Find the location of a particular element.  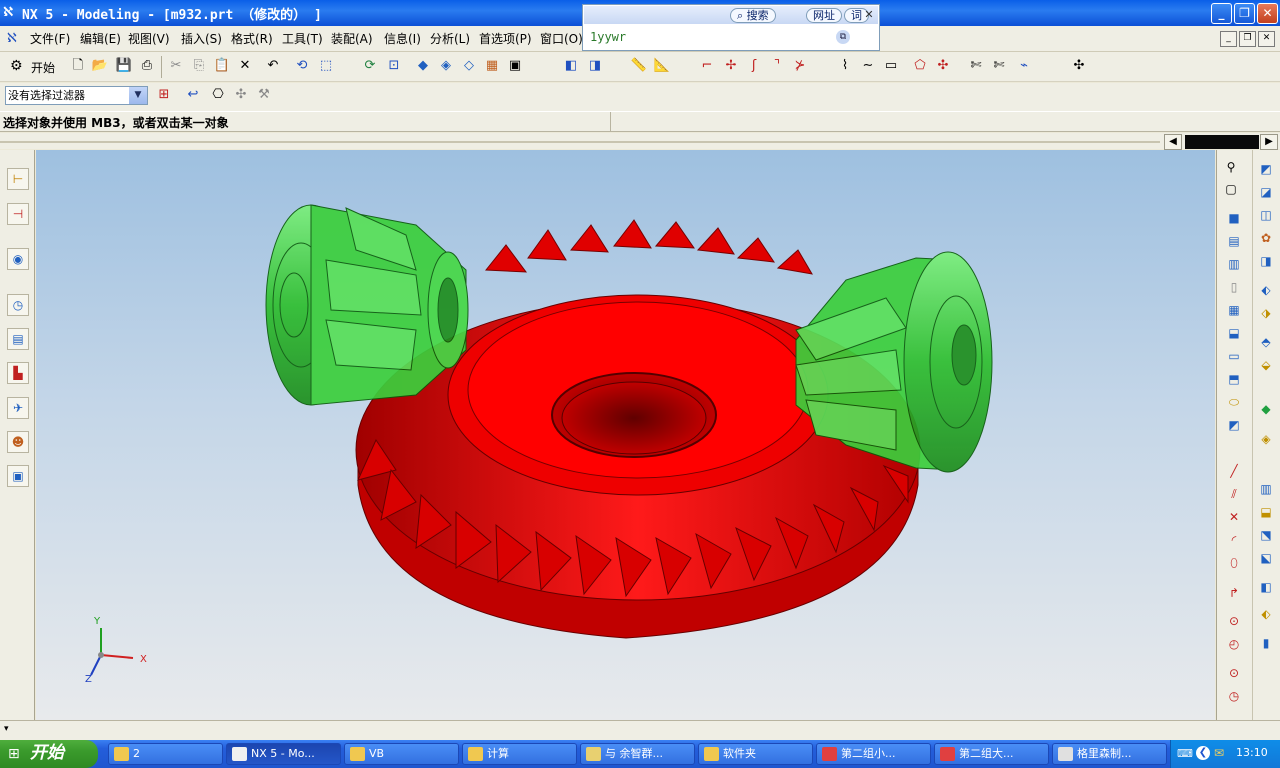

arc-center-icon: ◷ is located at coordinates (1234, 696).